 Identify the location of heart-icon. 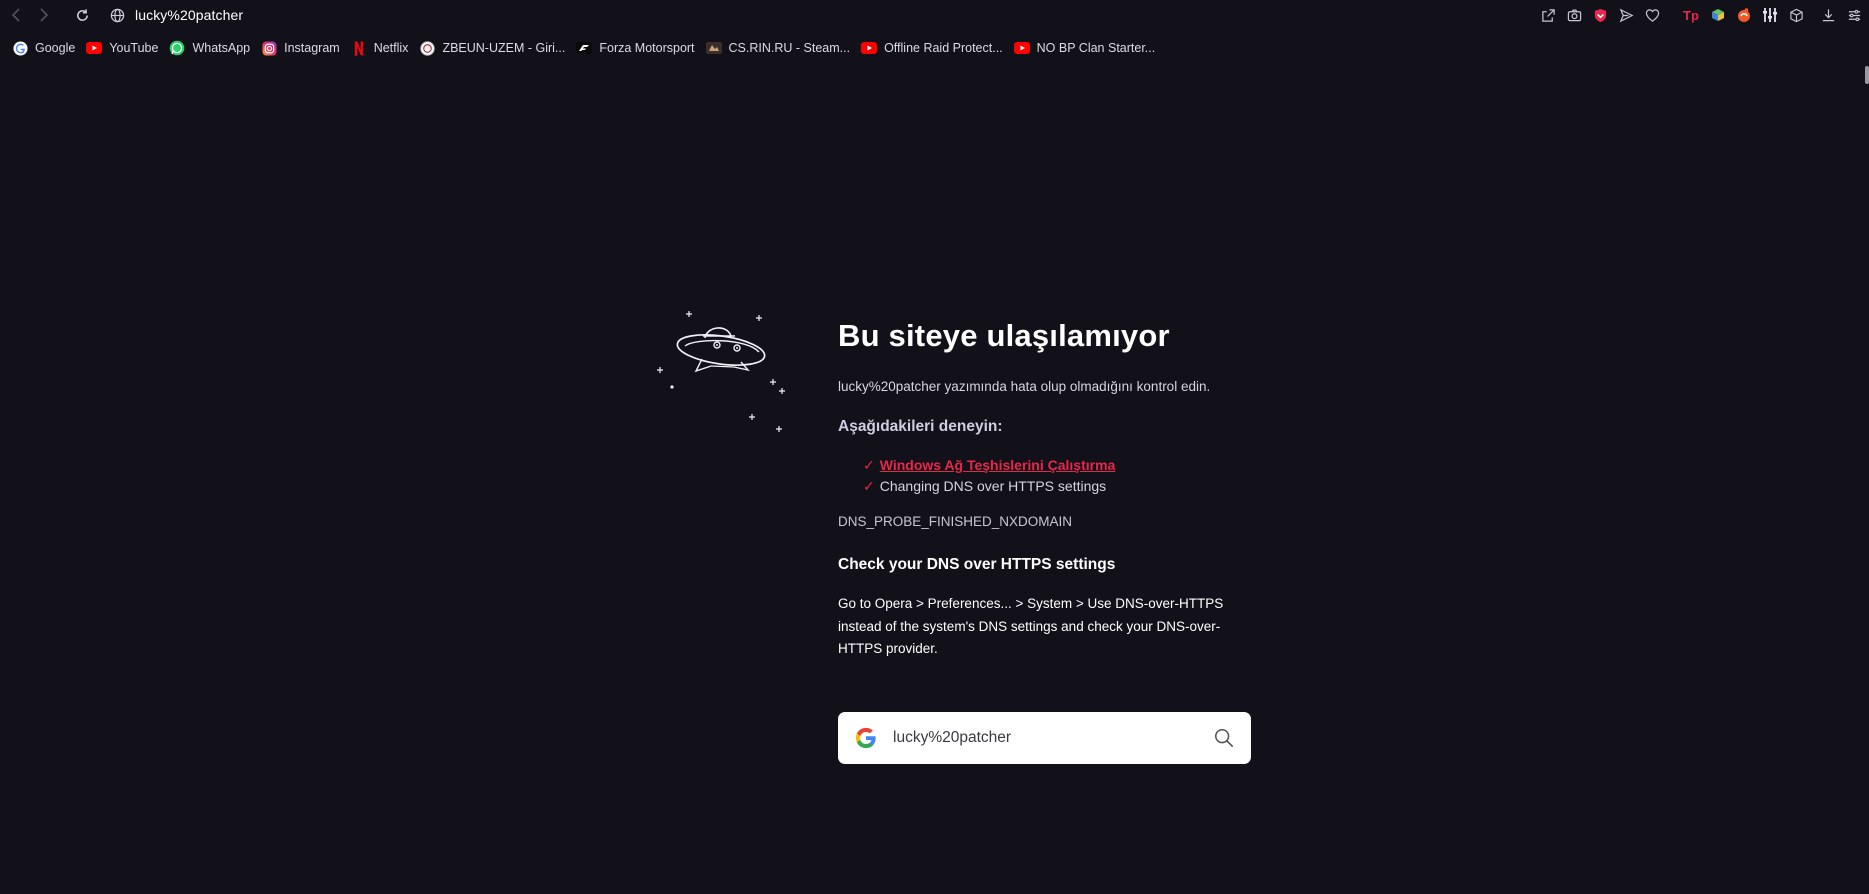
(1652, 15).